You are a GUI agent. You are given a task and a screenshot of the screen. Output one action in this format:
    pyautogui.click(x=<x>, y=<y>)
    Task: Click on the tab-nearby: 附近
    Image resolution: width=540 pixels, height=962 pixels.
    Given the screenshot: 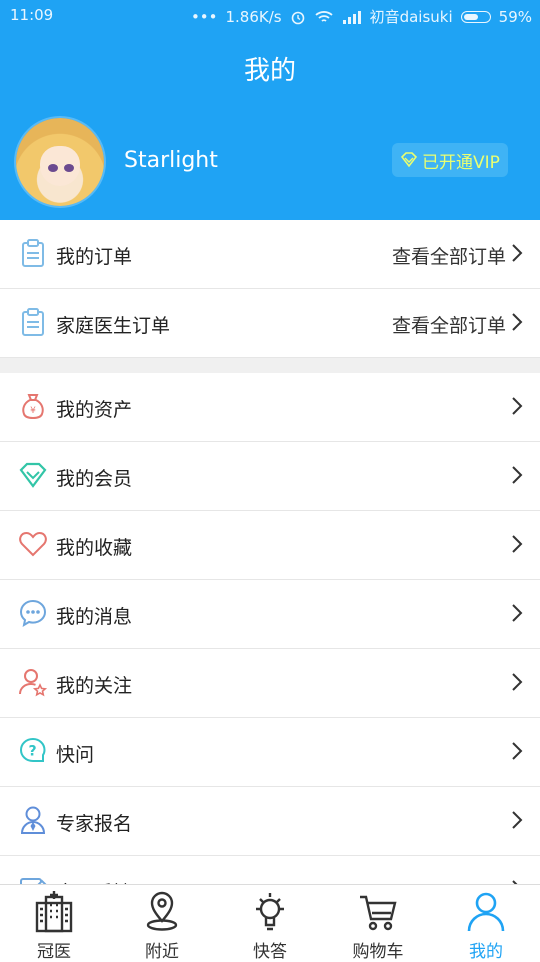 What is the action you would take?
    pyautogui.click(x=162, y=923)
    